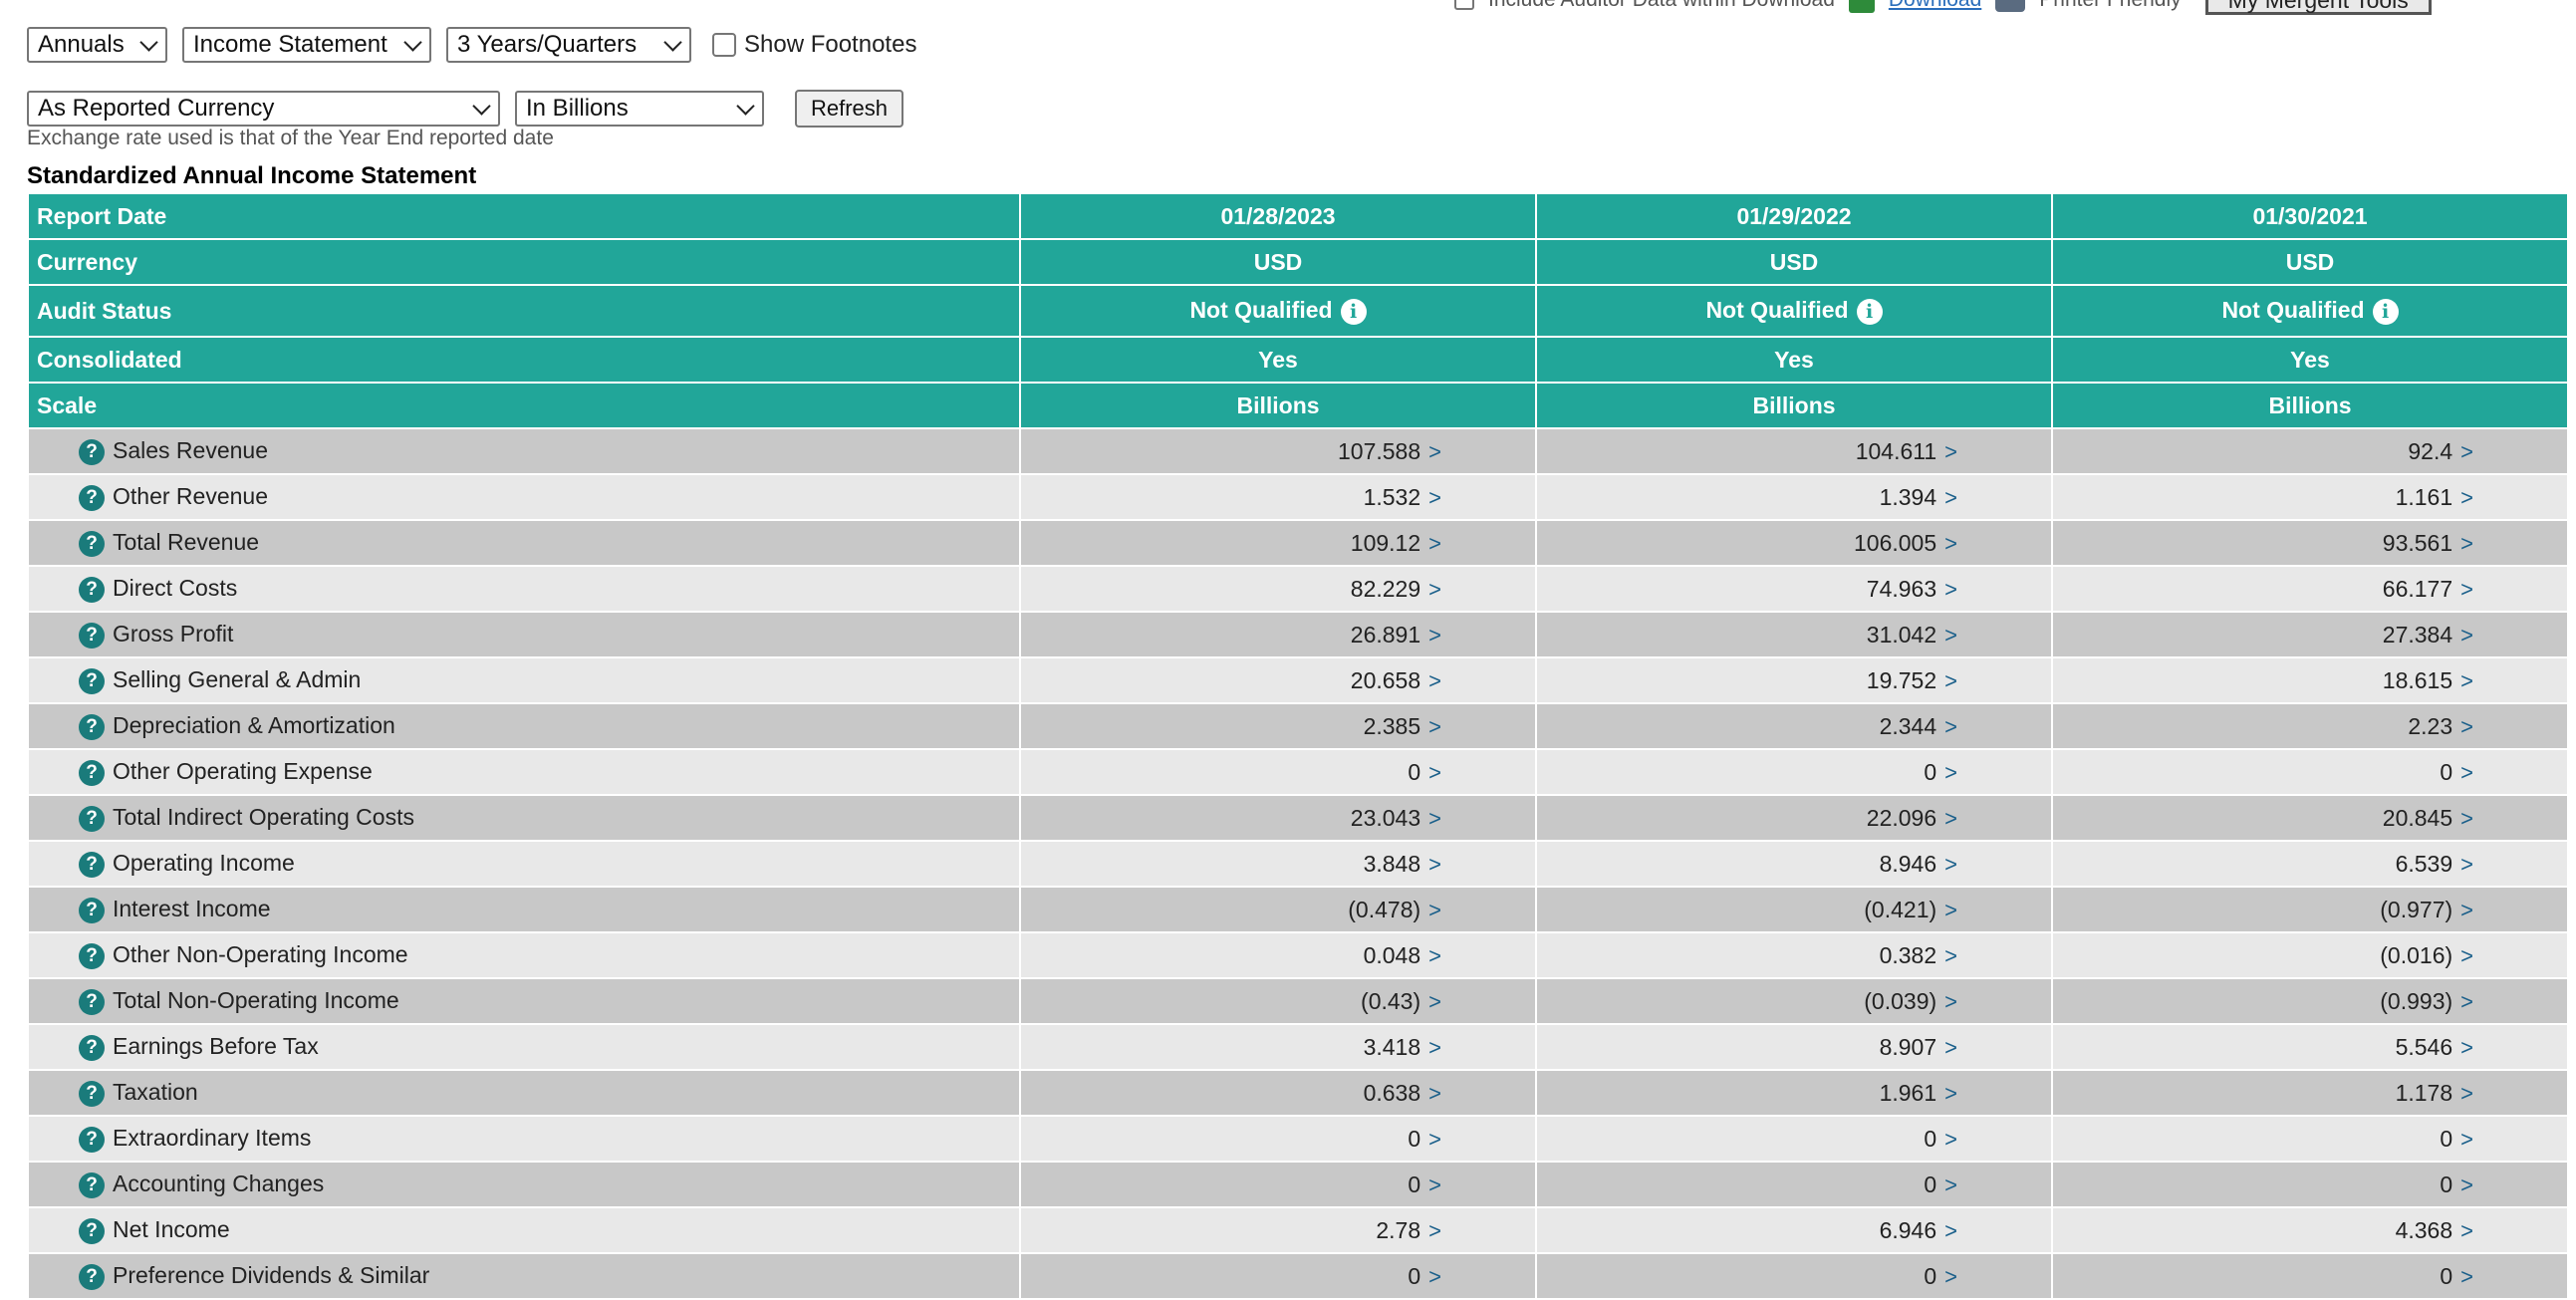  I want to click on table-row: ? Other Revenue 1.532 >1.394 >1.161 >, so click(1298, 497).